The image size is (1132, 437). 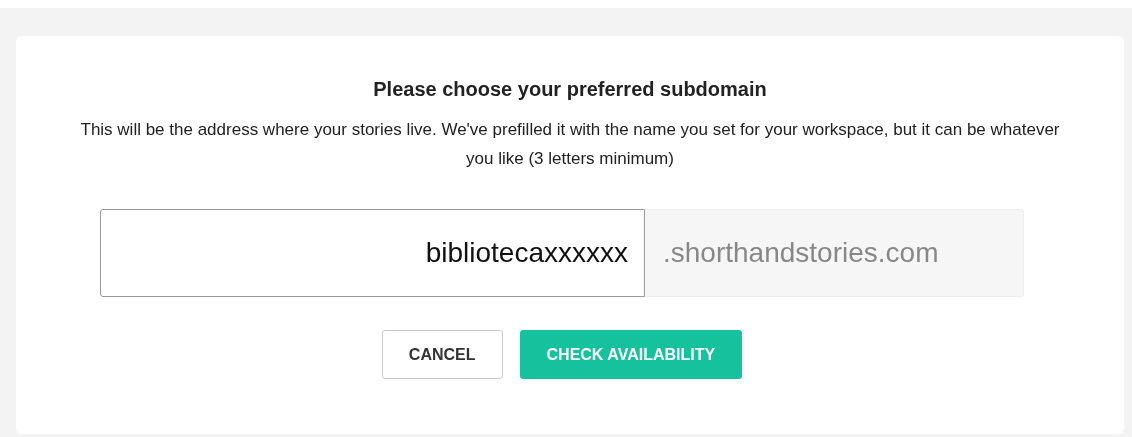 What do you see at coordinates (570, 89) in the screenshot?
I see `dialog-title: Please choose your preferred subdomain` at bounding box center [570, 89].